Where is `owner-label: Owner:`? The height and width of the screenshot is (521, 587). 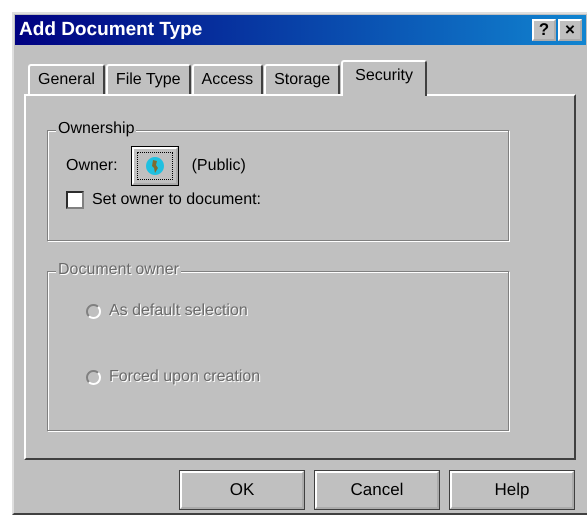
owner-label: Owner: is located at coordinates (92, 166).